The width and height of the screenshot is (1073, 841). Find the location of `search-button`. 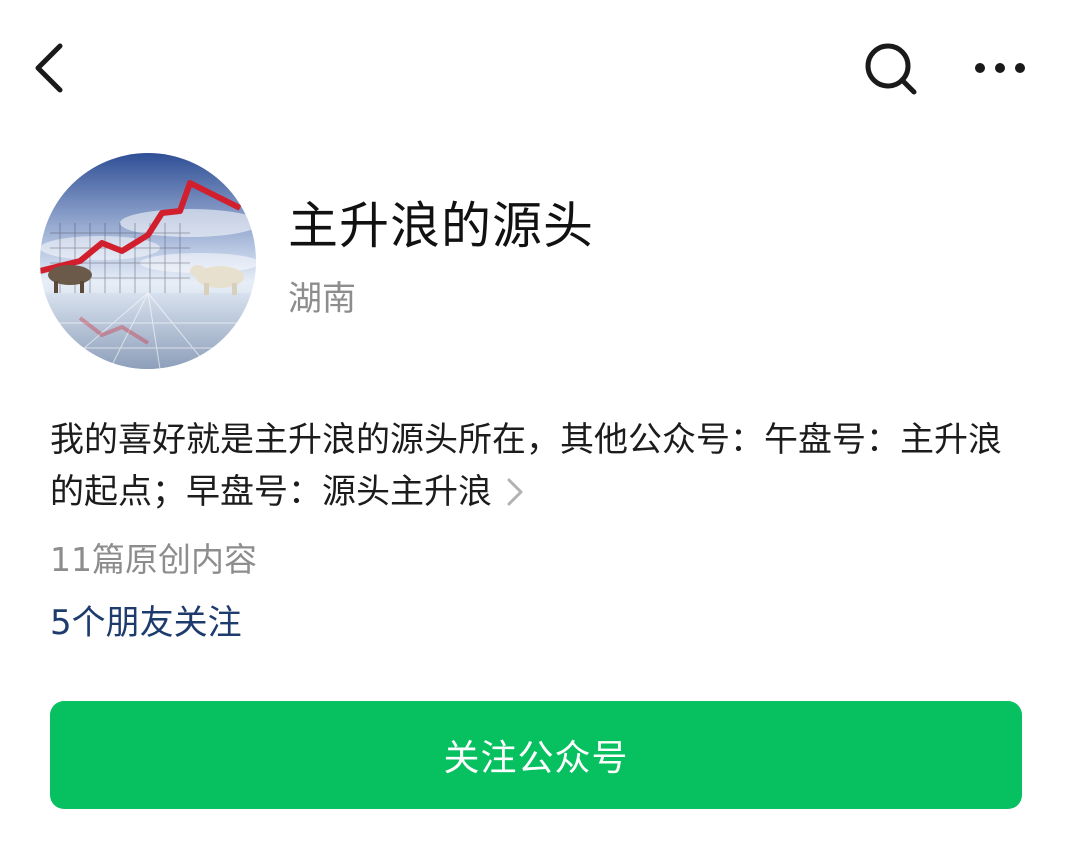

search-button is located at coordinates (891, 69).